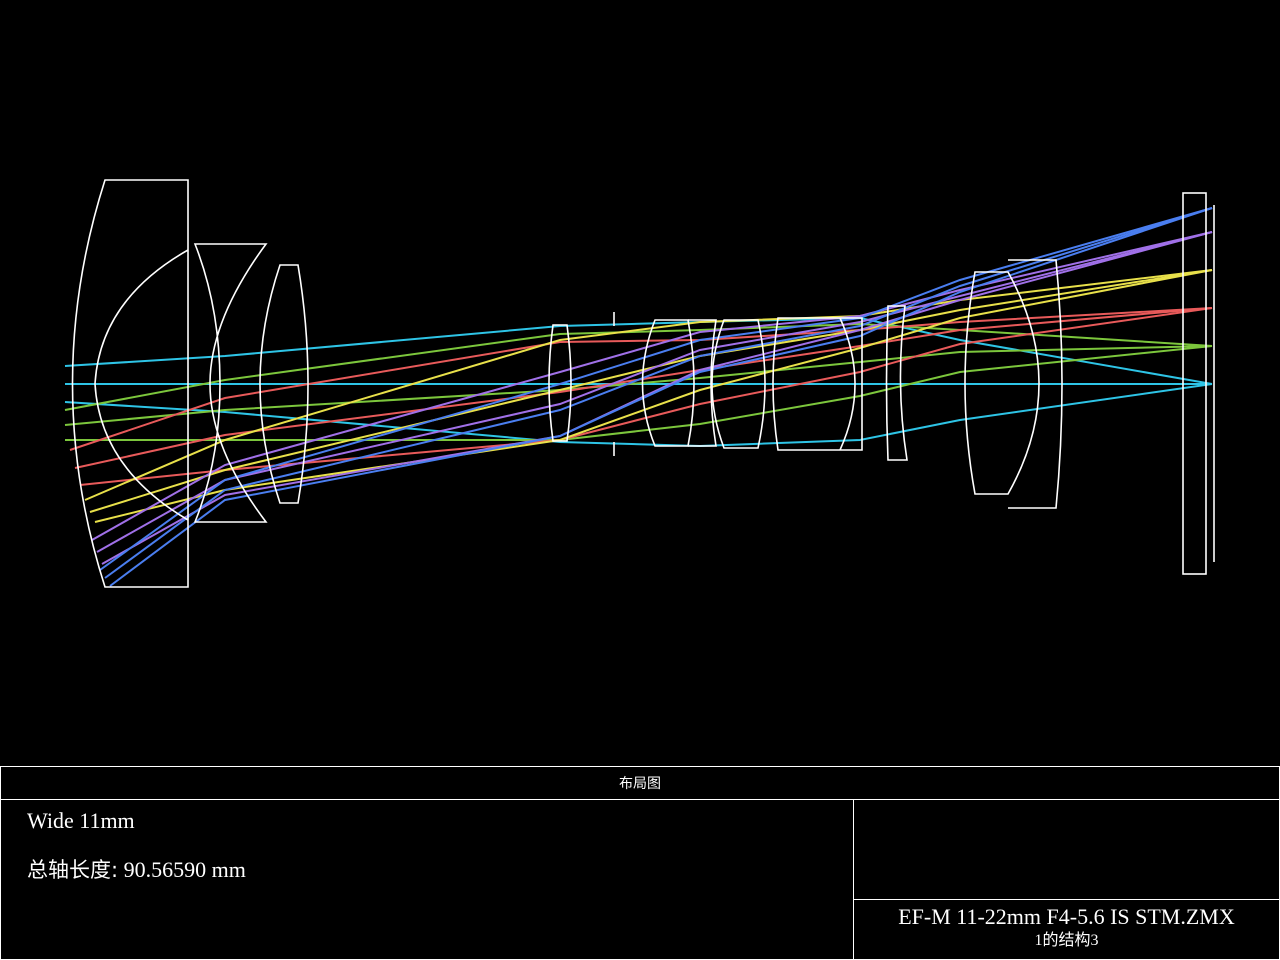 This screenshot has height=960, width=1280. What do you see at coordinates (73, 870) in the screenshot?
I see `axial-length-label: 总轴长度:` at bounding box center [73, 870].